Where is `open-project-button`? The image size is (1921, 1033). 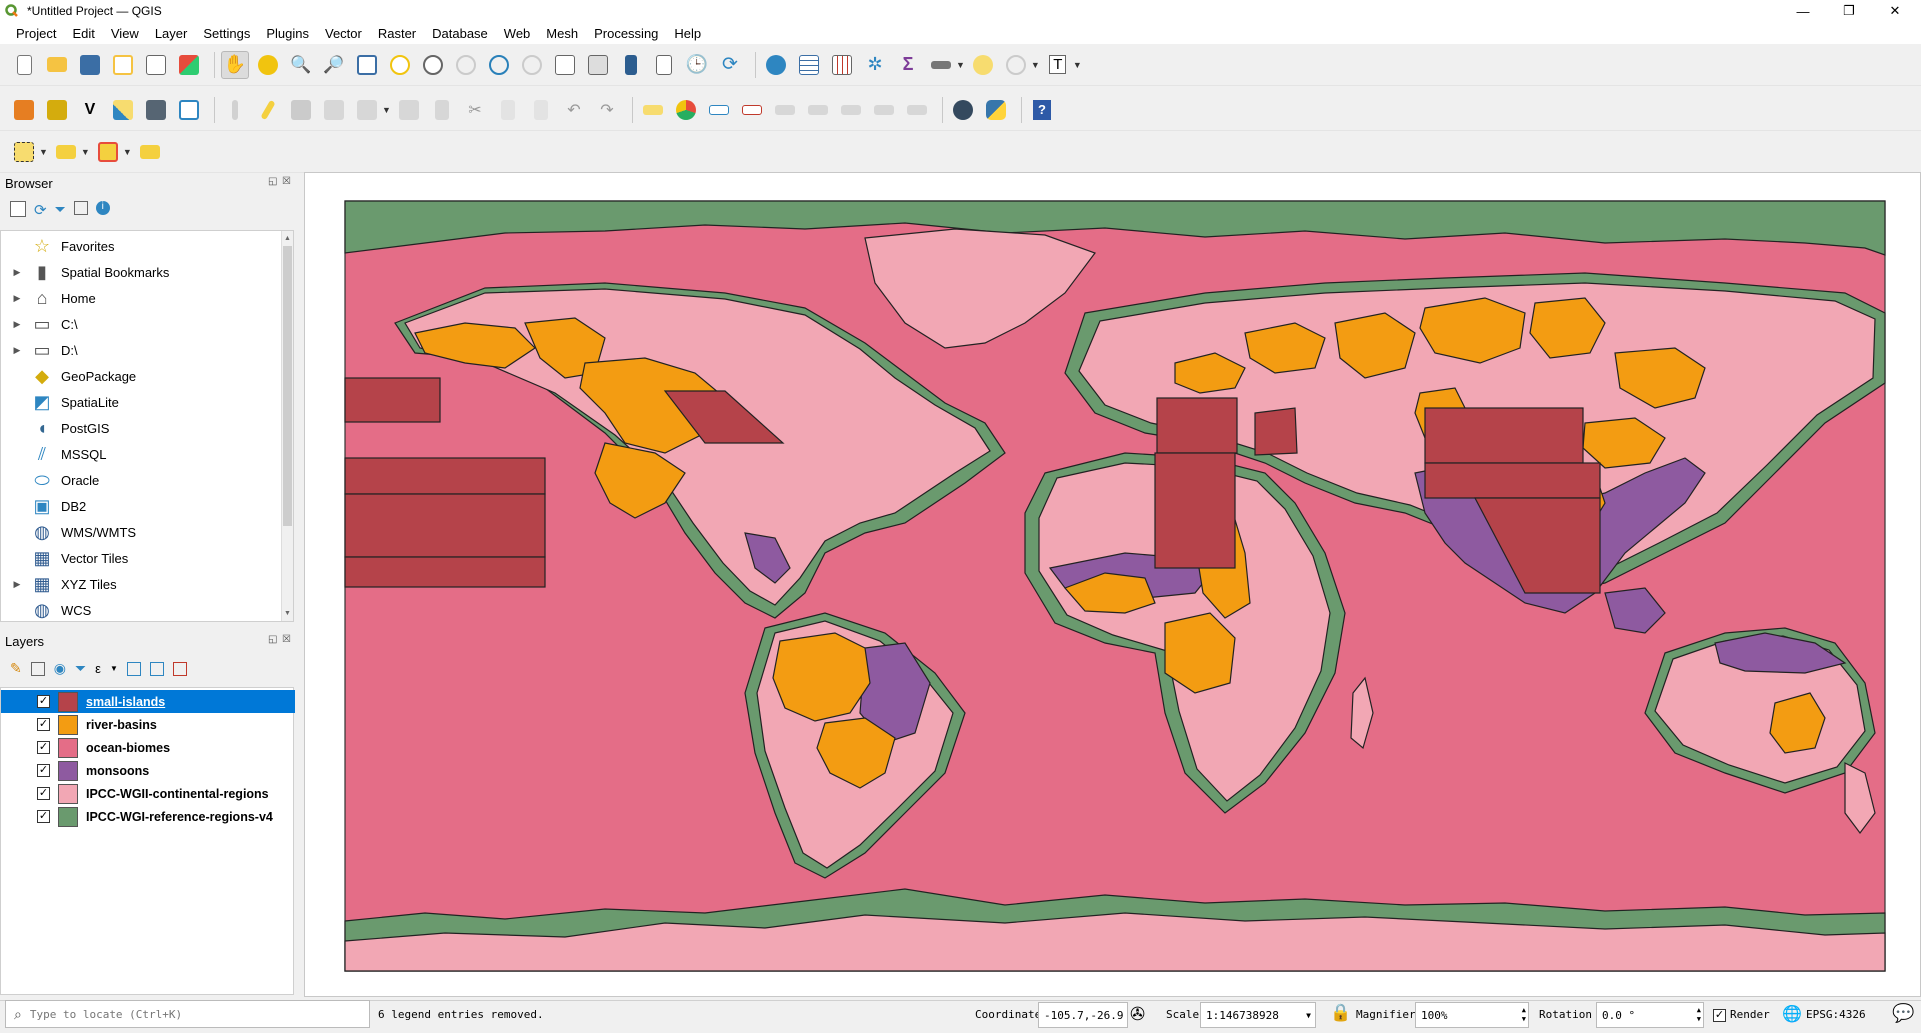 open-project-button is located at coordinates (57, 65).